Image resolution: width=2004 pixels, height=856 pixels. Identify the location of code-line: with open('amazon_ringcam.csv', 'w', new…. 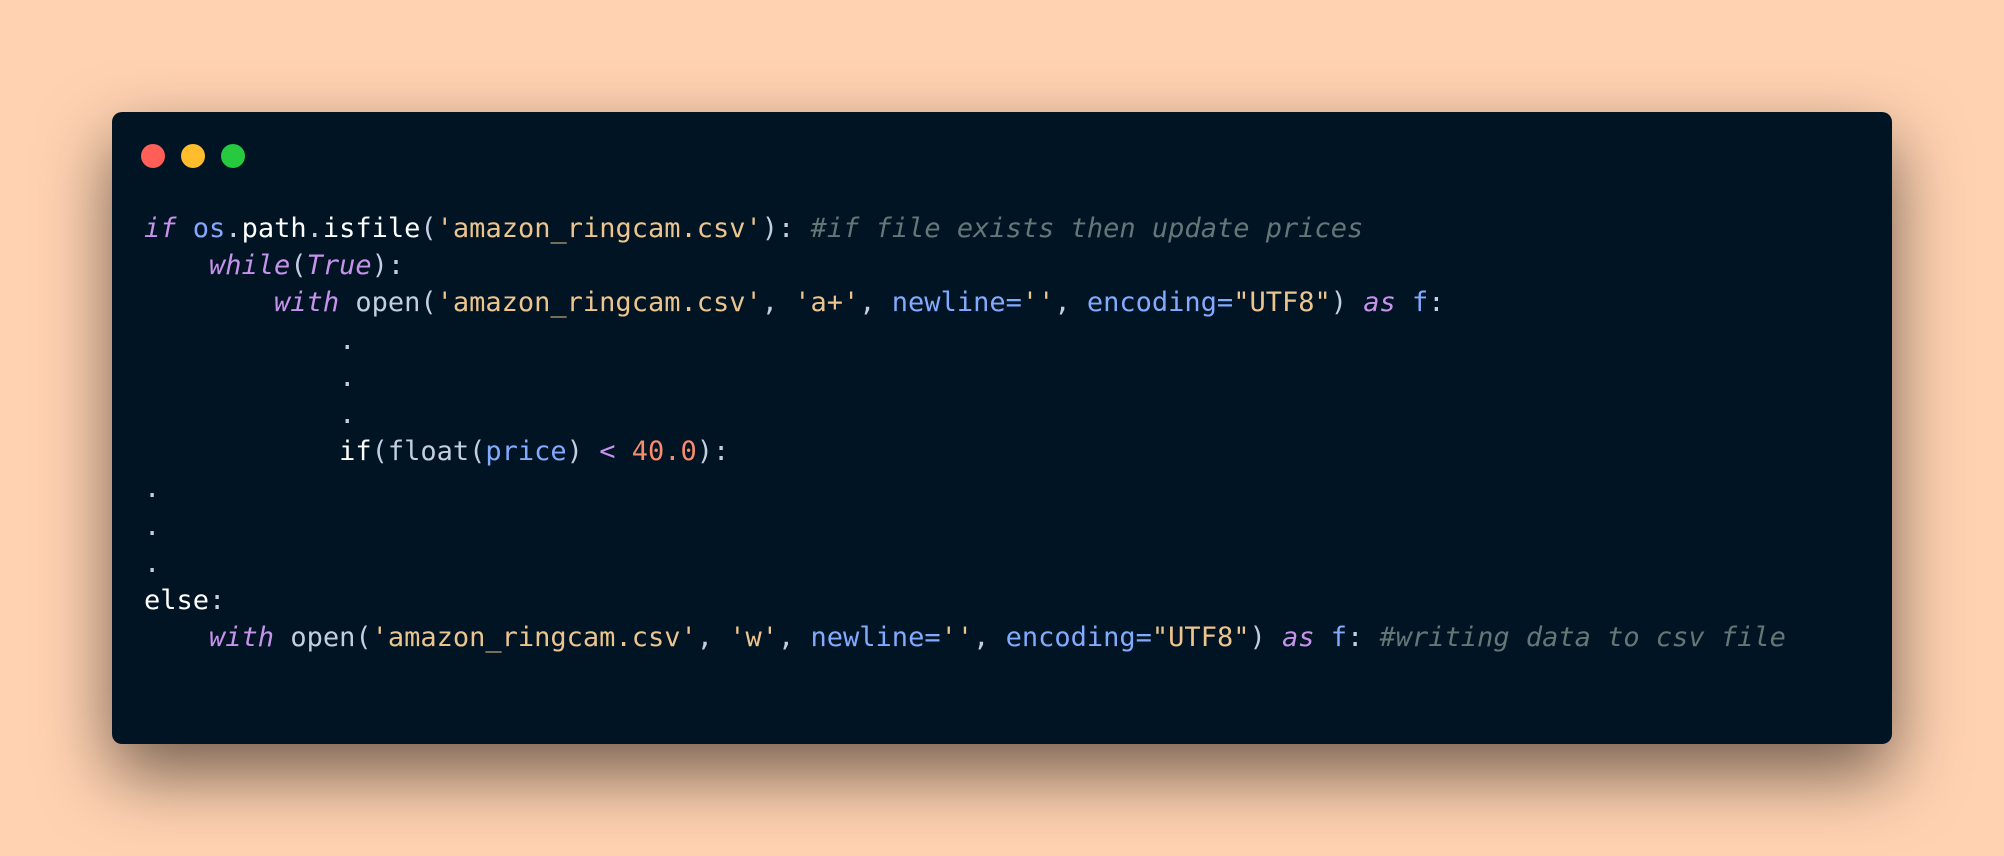
(965, 637).